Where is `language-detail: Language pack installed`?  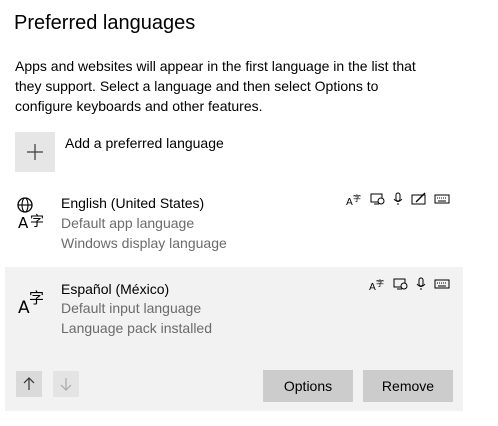 language-detail: Language pack installed is located at coordinates (137, 328).